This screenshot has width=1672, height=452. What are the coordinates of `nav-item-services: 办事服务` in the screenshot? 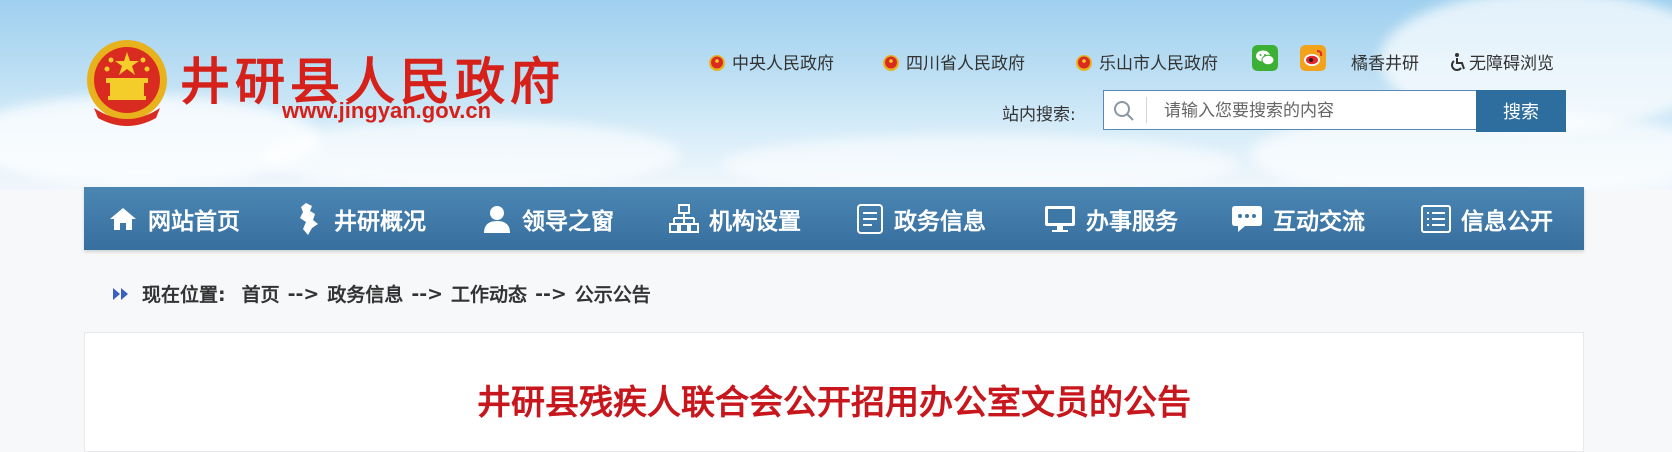 It's located at (1111, 218).